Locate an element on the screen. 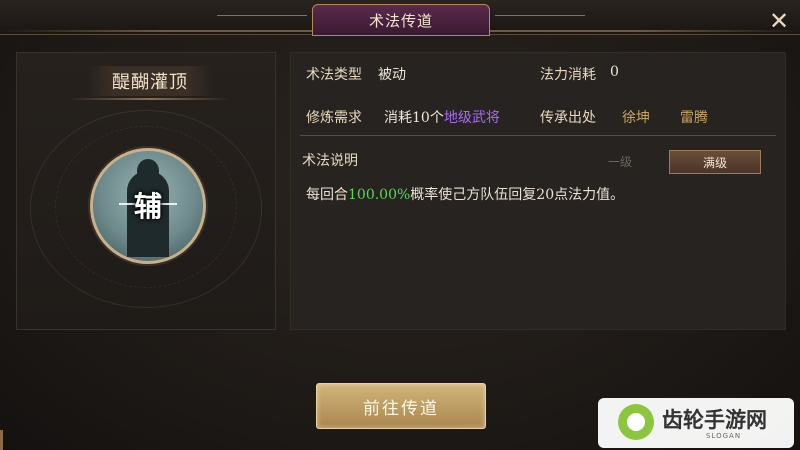 This screenshot has height=450, width=800. window-title: 术法传道 is located at coordinates (401, 20).